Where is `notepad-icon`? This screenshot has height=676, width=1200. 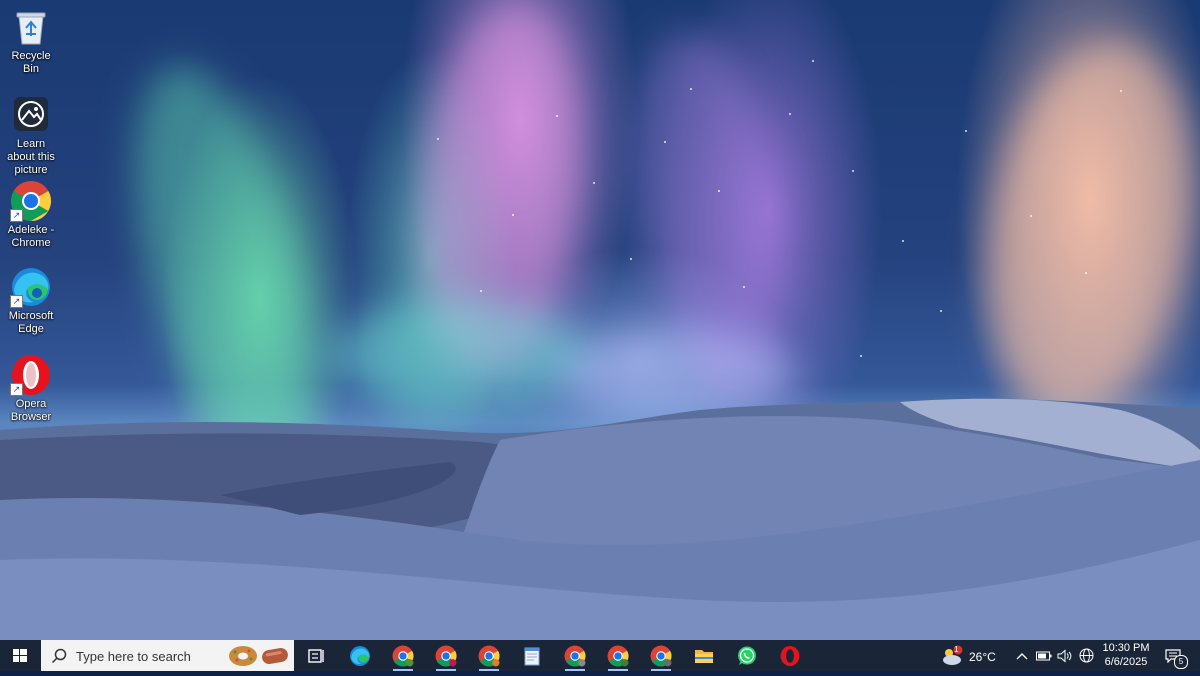 notepad-icon is located at coordinates (532, 656).